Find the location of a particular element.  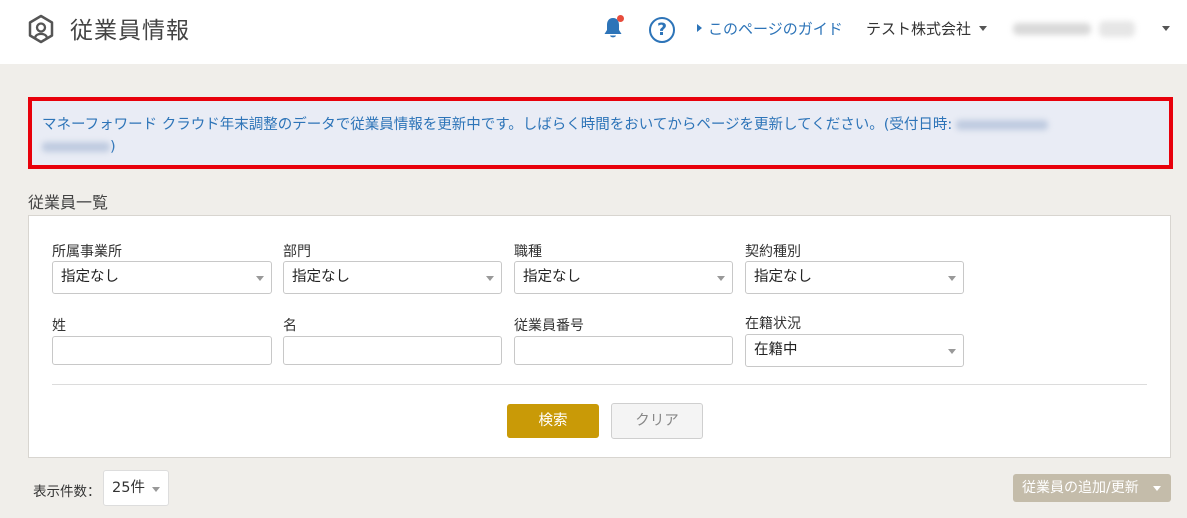

job-type-label: 職種 is located at coordinates (528, 252).